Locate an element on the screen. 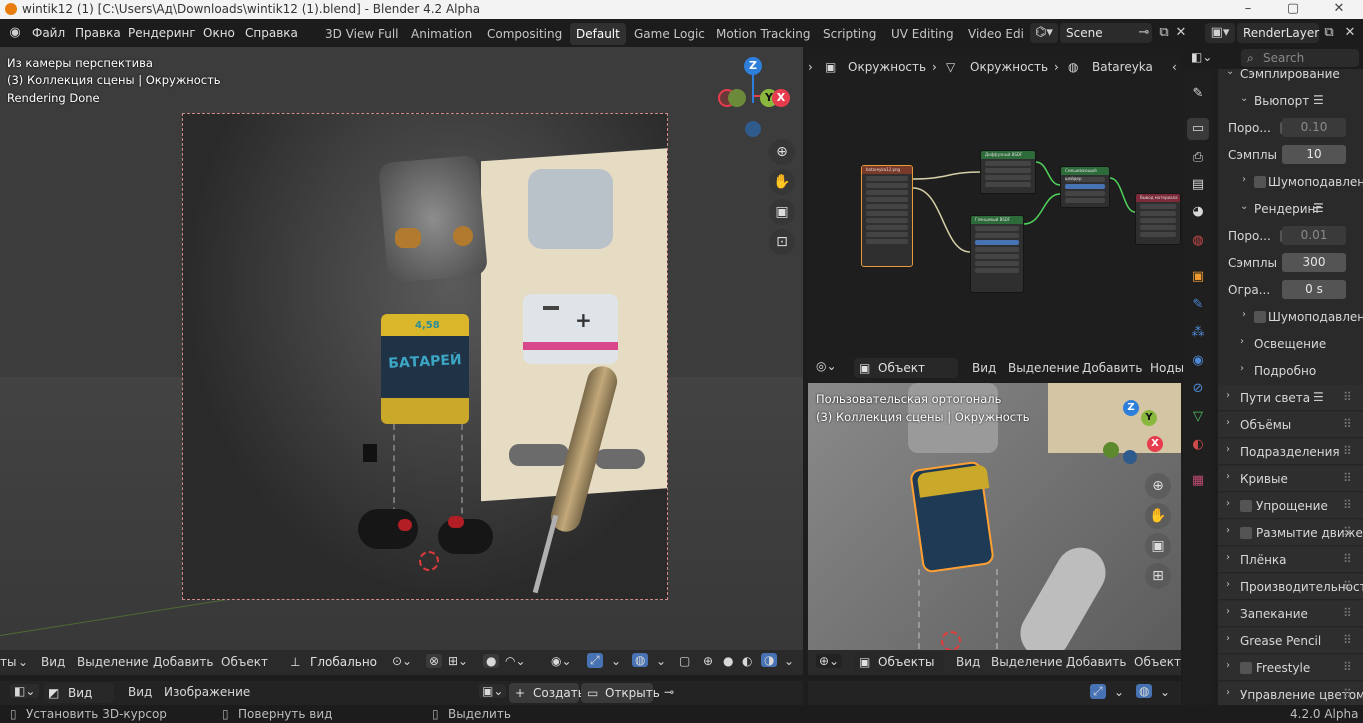 The image size is (1363, 723). gizmo-toggle-icon: ⤢ is located at coordinates (595, 660).